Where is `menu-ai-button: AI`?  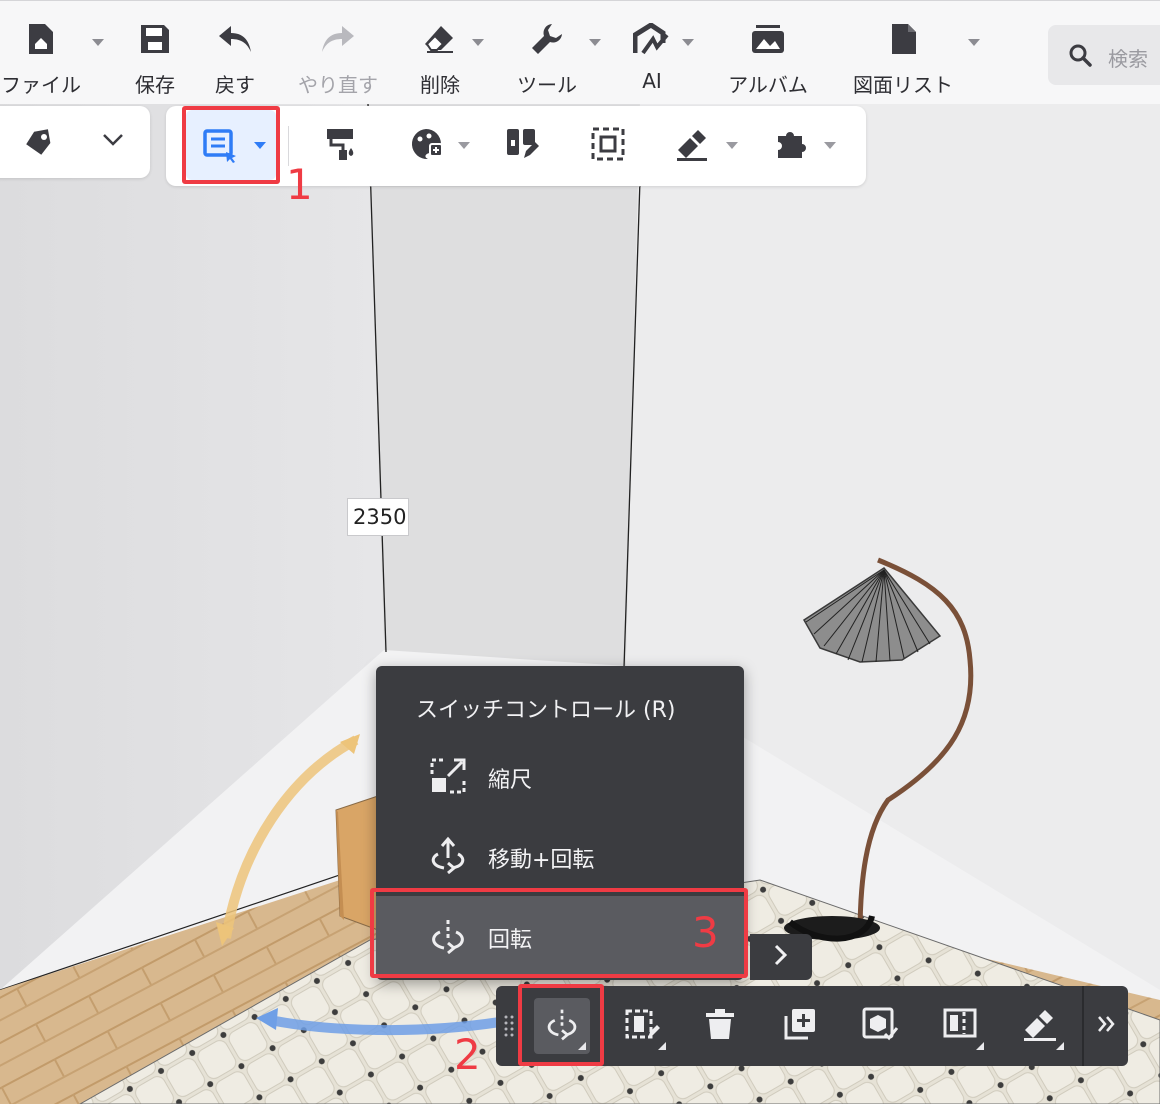
menu-ai-button: AI is located at coordinates (652, 55).